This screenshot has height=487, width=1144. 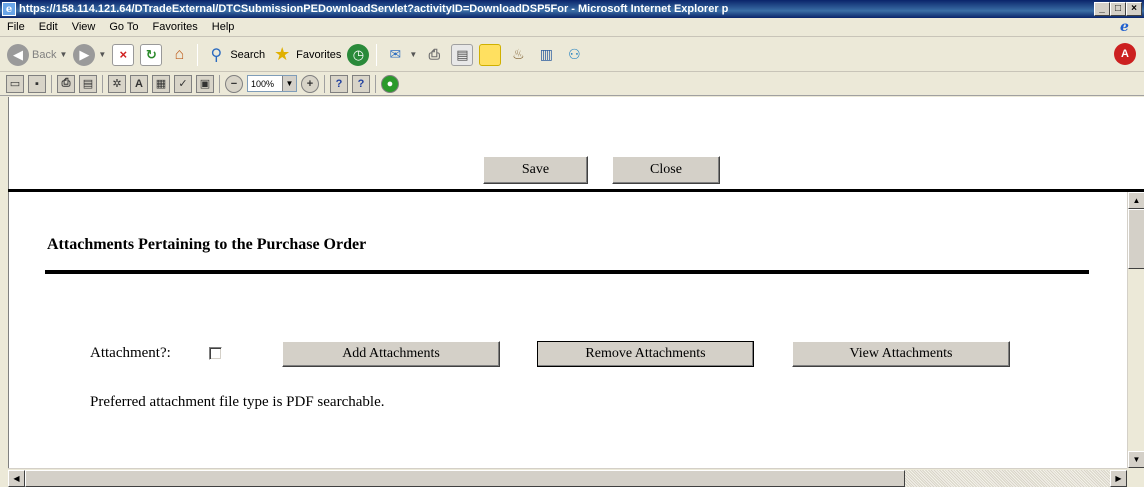 I want to click on mail-button: ✉ ▼, so click(x=400, y=55).